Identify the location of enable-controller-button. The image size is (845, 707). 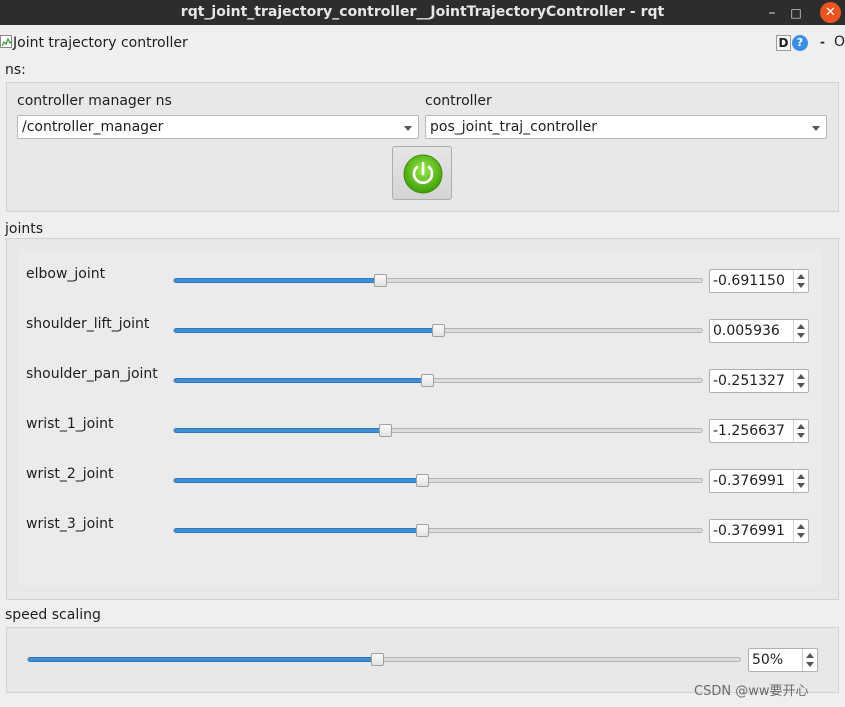
(422, 173).